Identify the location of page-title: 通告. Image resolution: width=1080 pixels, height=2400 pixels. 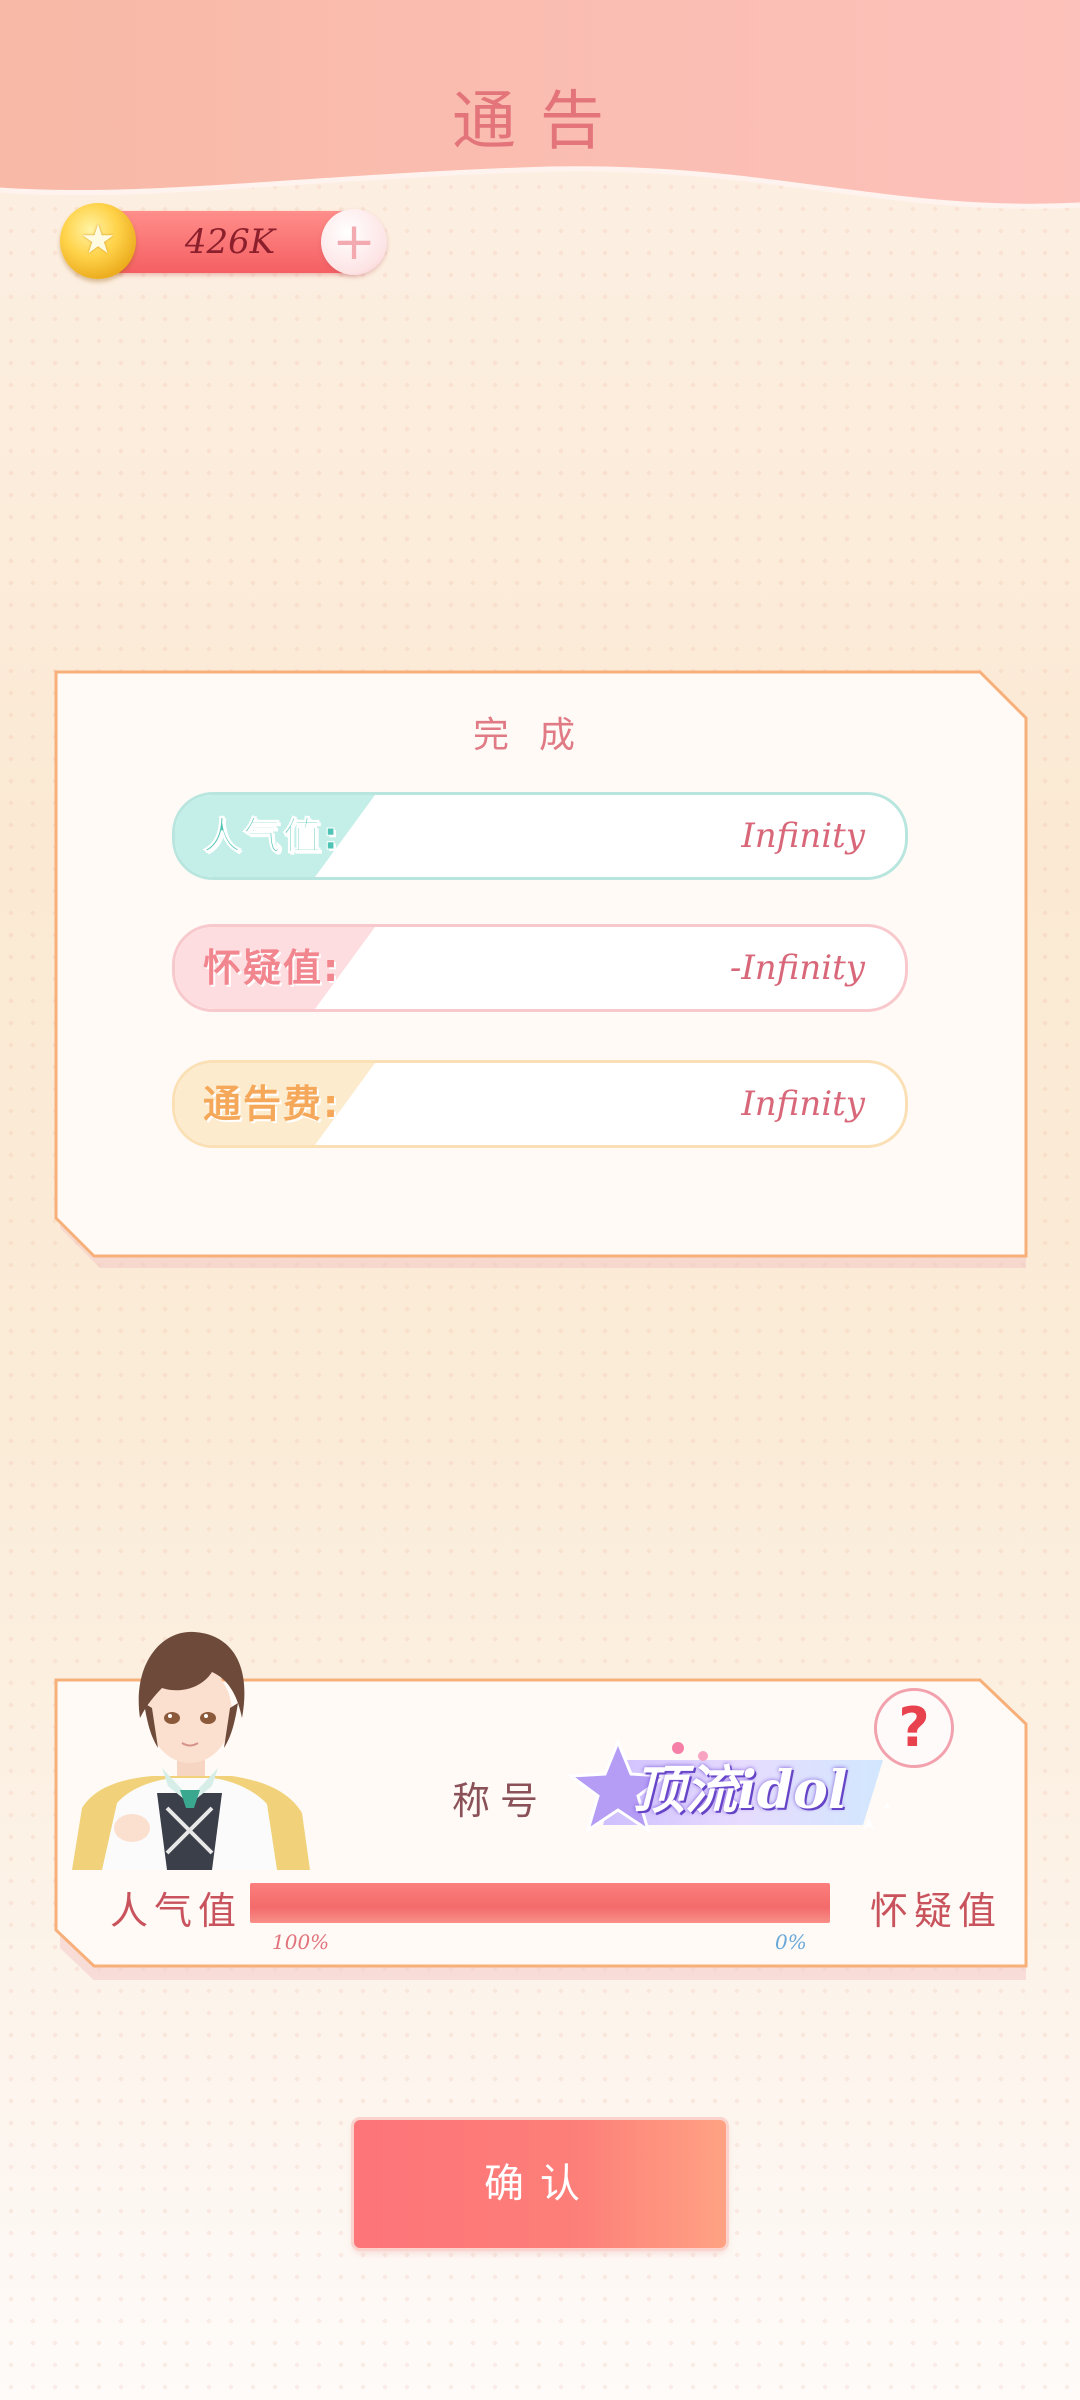
(540, 122).